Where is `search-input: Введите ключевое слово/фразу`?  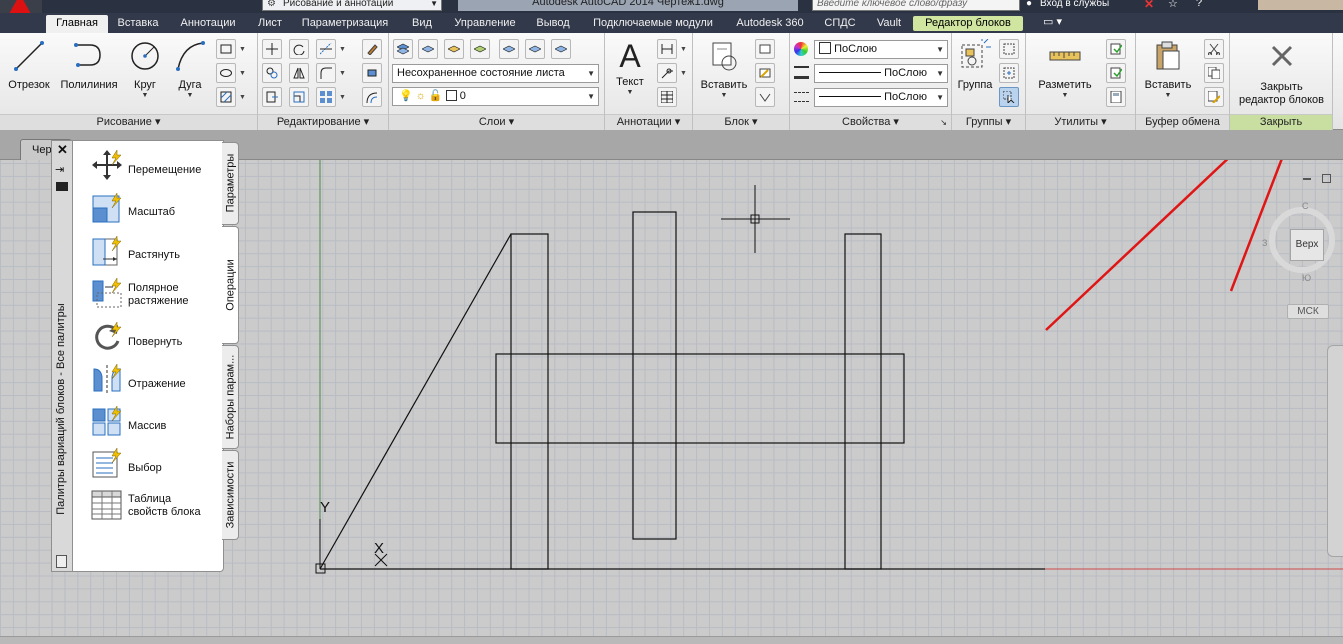
search-input: Введите ключевое слово/фразу is located at coordinates (916, 5).